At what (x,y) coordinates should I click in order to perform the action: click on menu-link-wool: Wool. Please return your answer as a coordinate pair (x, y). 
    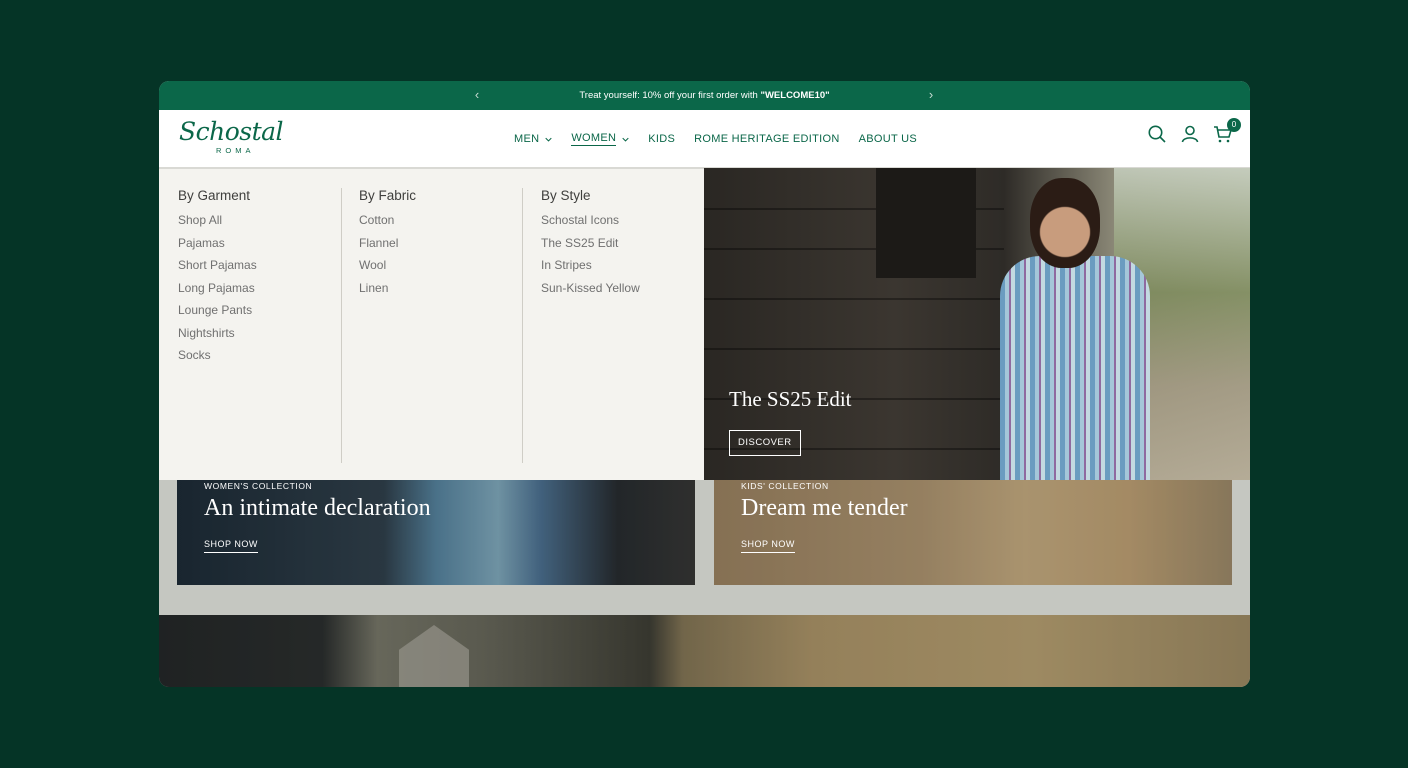
    Looking at the image, I should click on (444, 265).